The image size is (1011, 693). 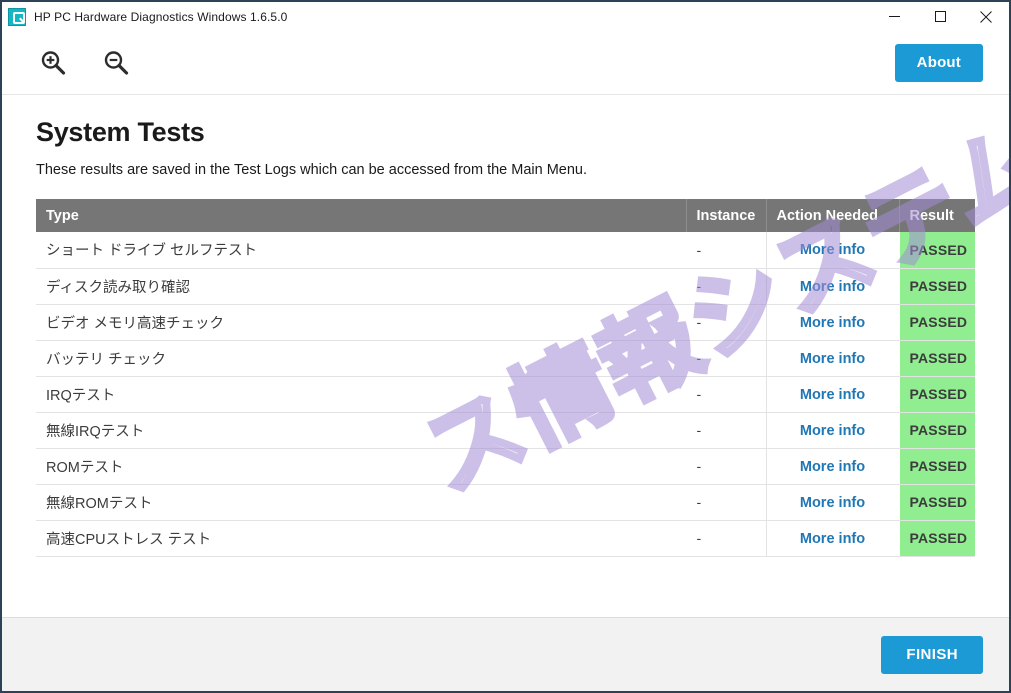 What do you see at coordinates (361, 430) in the screenshot?
I see `cell-test-type: 無線IRQテスト` at bounding box center [361, 430].